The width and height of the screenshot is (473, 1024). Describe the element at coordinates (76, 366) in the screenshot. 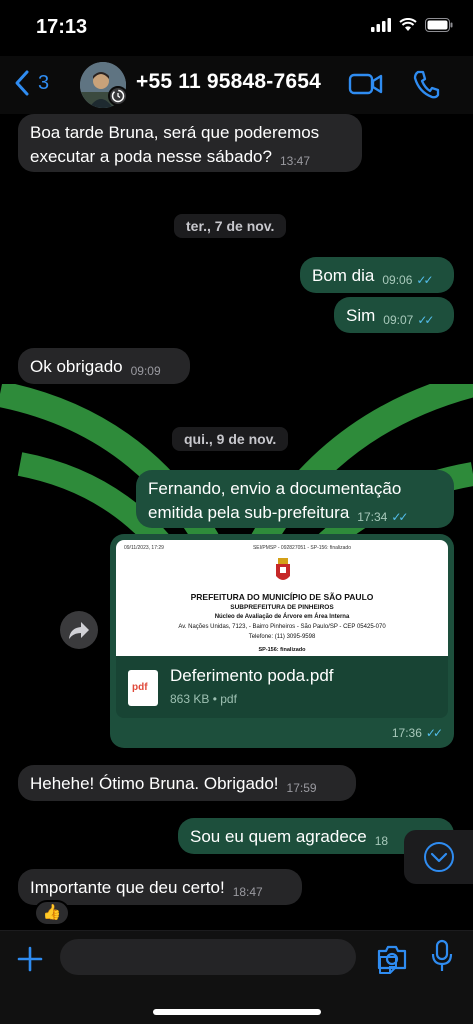

I see `message-text: Ok obrigado` at that location.